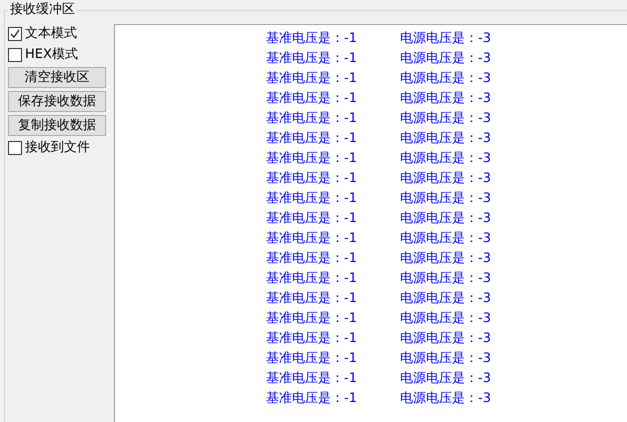  What do you see at coordinates (51, 34) in the screenshot?
I see `checkbox-label: 文本模式` at bounding box center [51, 34].